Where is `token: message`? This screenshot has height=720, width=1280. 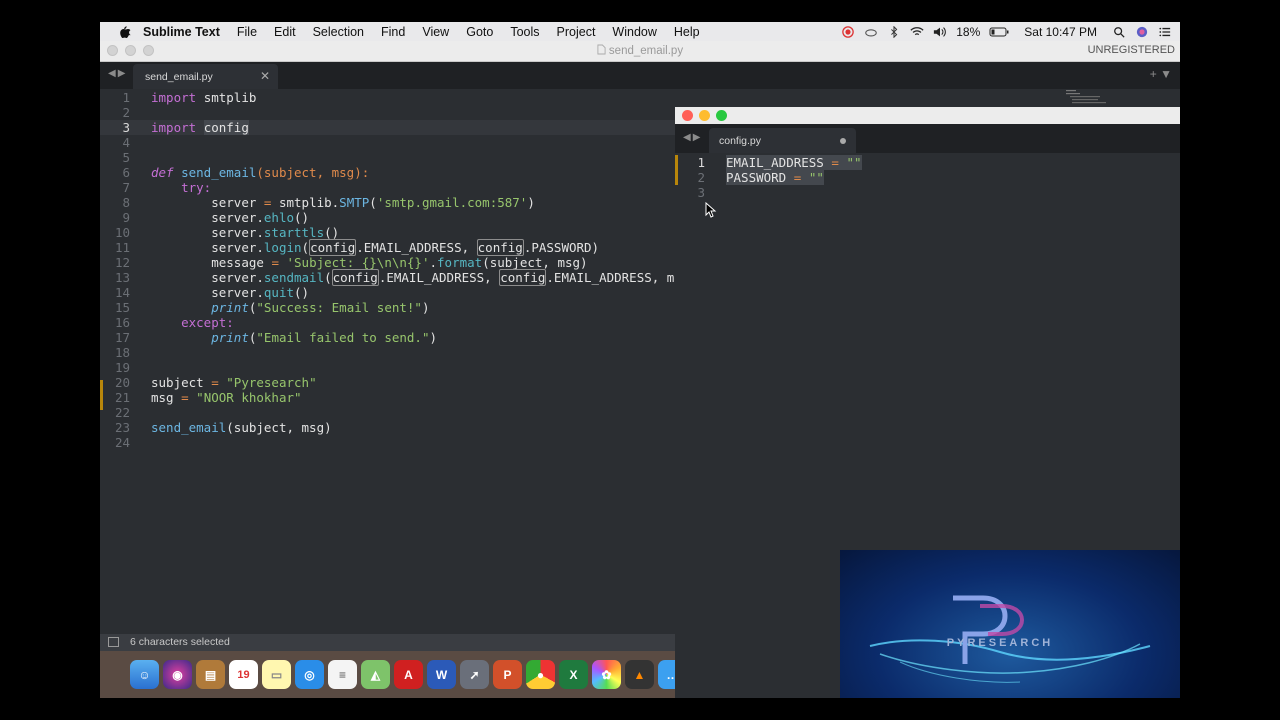 token: message is located at coordinates (241, 262).